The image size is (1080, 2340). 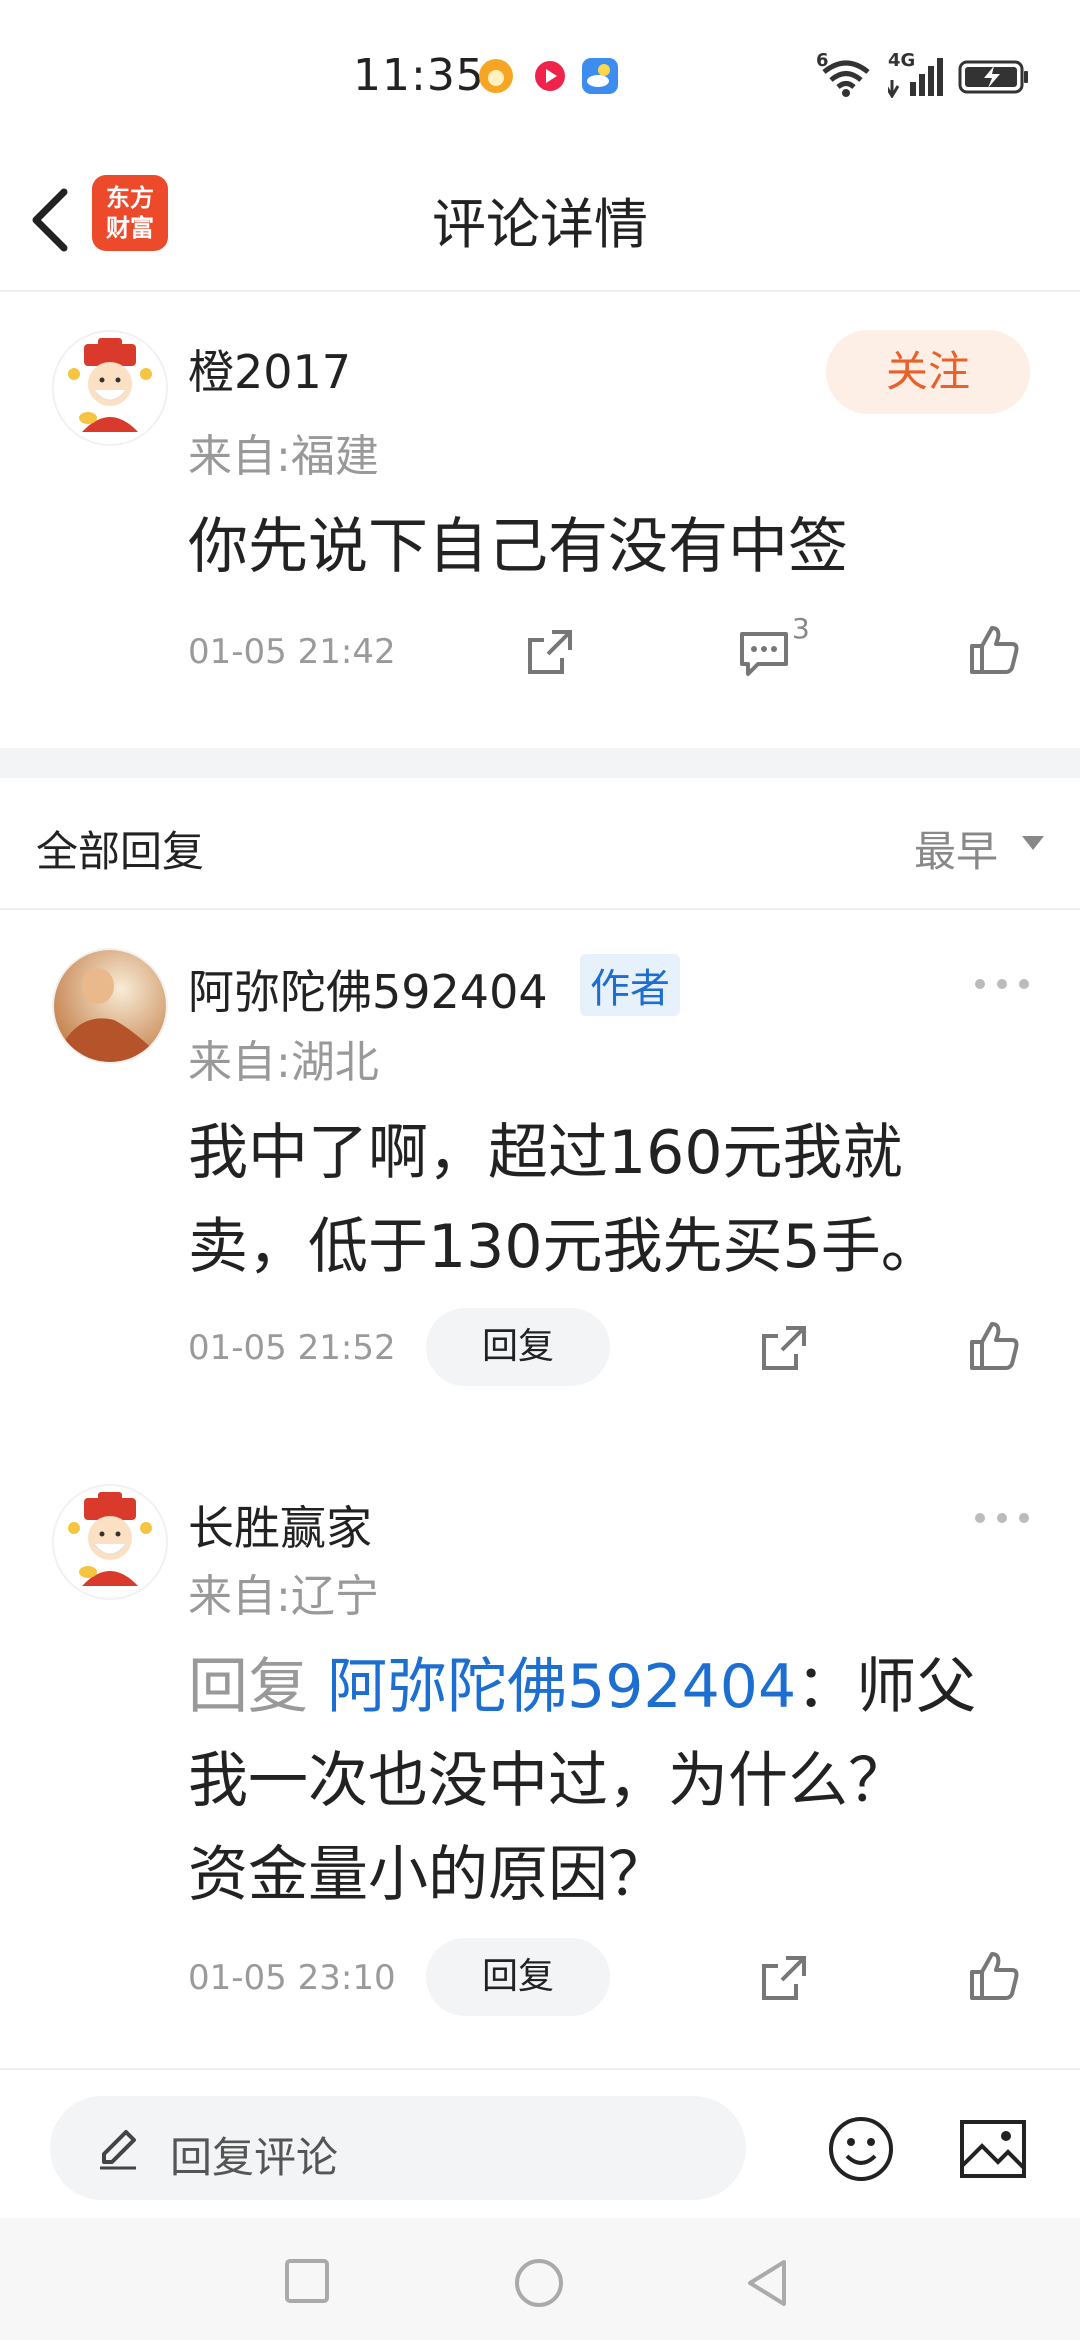 What do you see at coordinates (254, 2157) in the screenshot?
I see `reply-placeholder: 回复评论` at bounding box center [254, 2157].